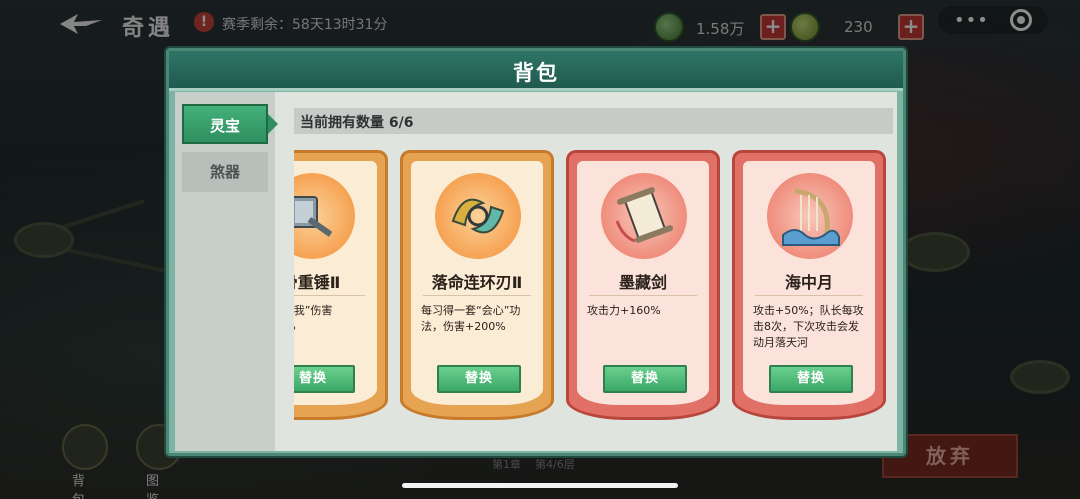  I want to click on category-sidebar: 灵宝 煞器, so click(226, 271).